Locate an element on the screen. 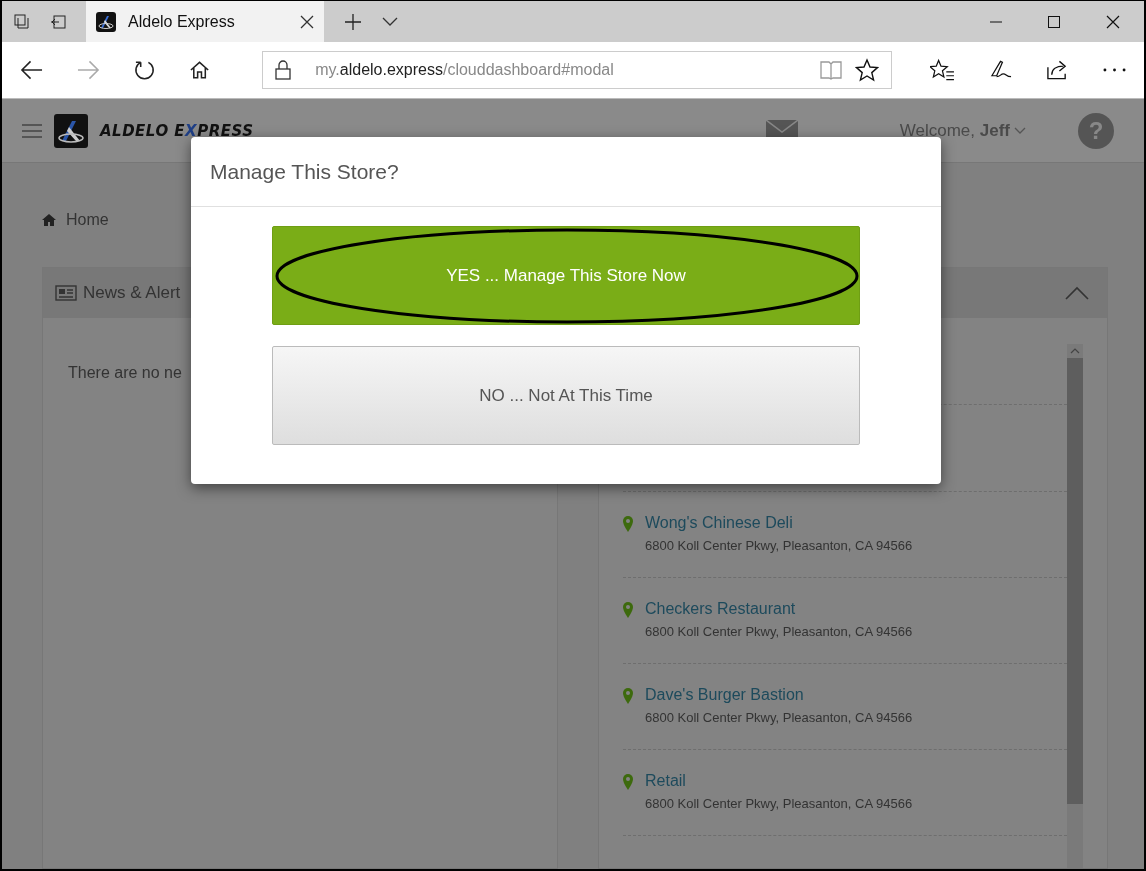  brand-logo-icon is located at coordinates (71, 130).